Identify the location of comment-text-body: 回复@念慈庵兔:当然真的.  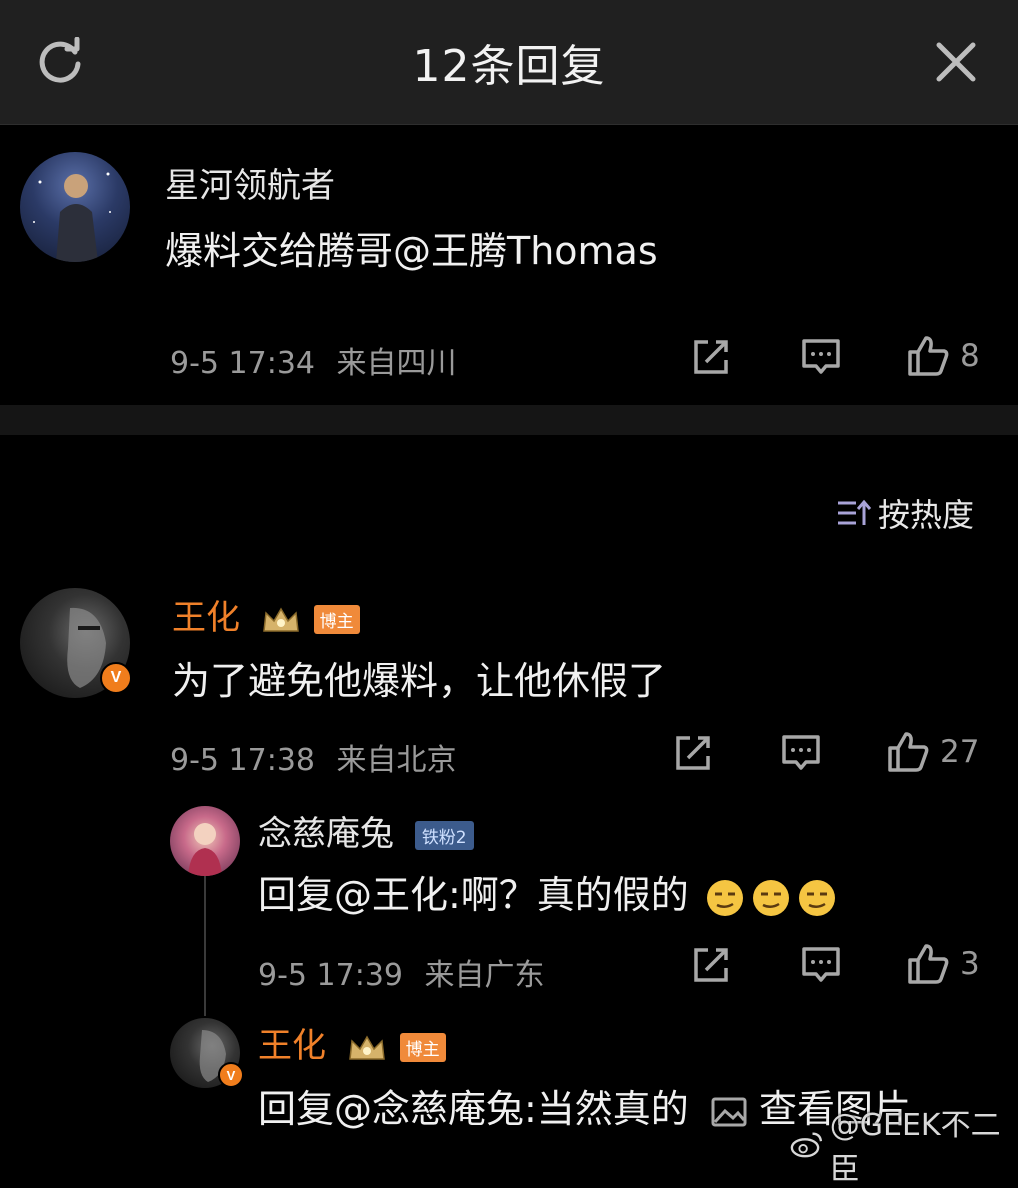
(473, 1109).